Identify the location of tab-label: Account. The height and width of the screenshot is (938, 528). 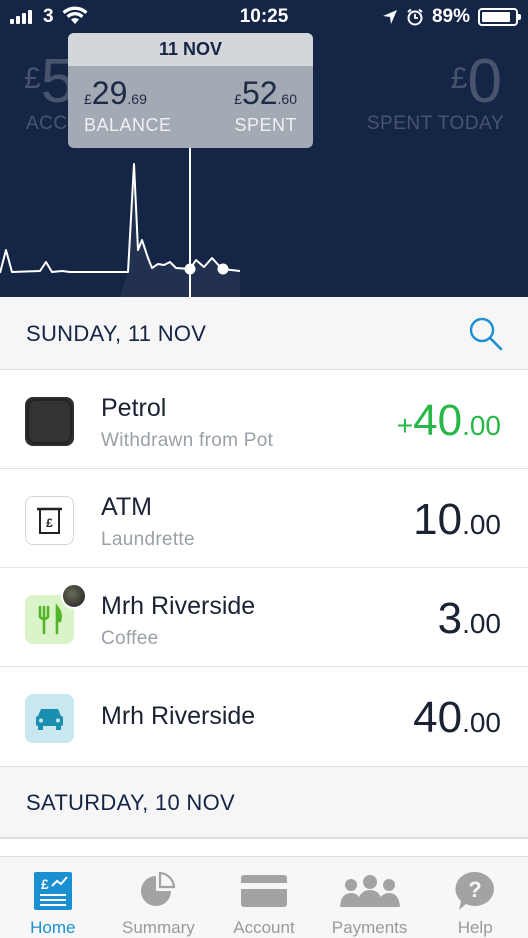
(264, 927).